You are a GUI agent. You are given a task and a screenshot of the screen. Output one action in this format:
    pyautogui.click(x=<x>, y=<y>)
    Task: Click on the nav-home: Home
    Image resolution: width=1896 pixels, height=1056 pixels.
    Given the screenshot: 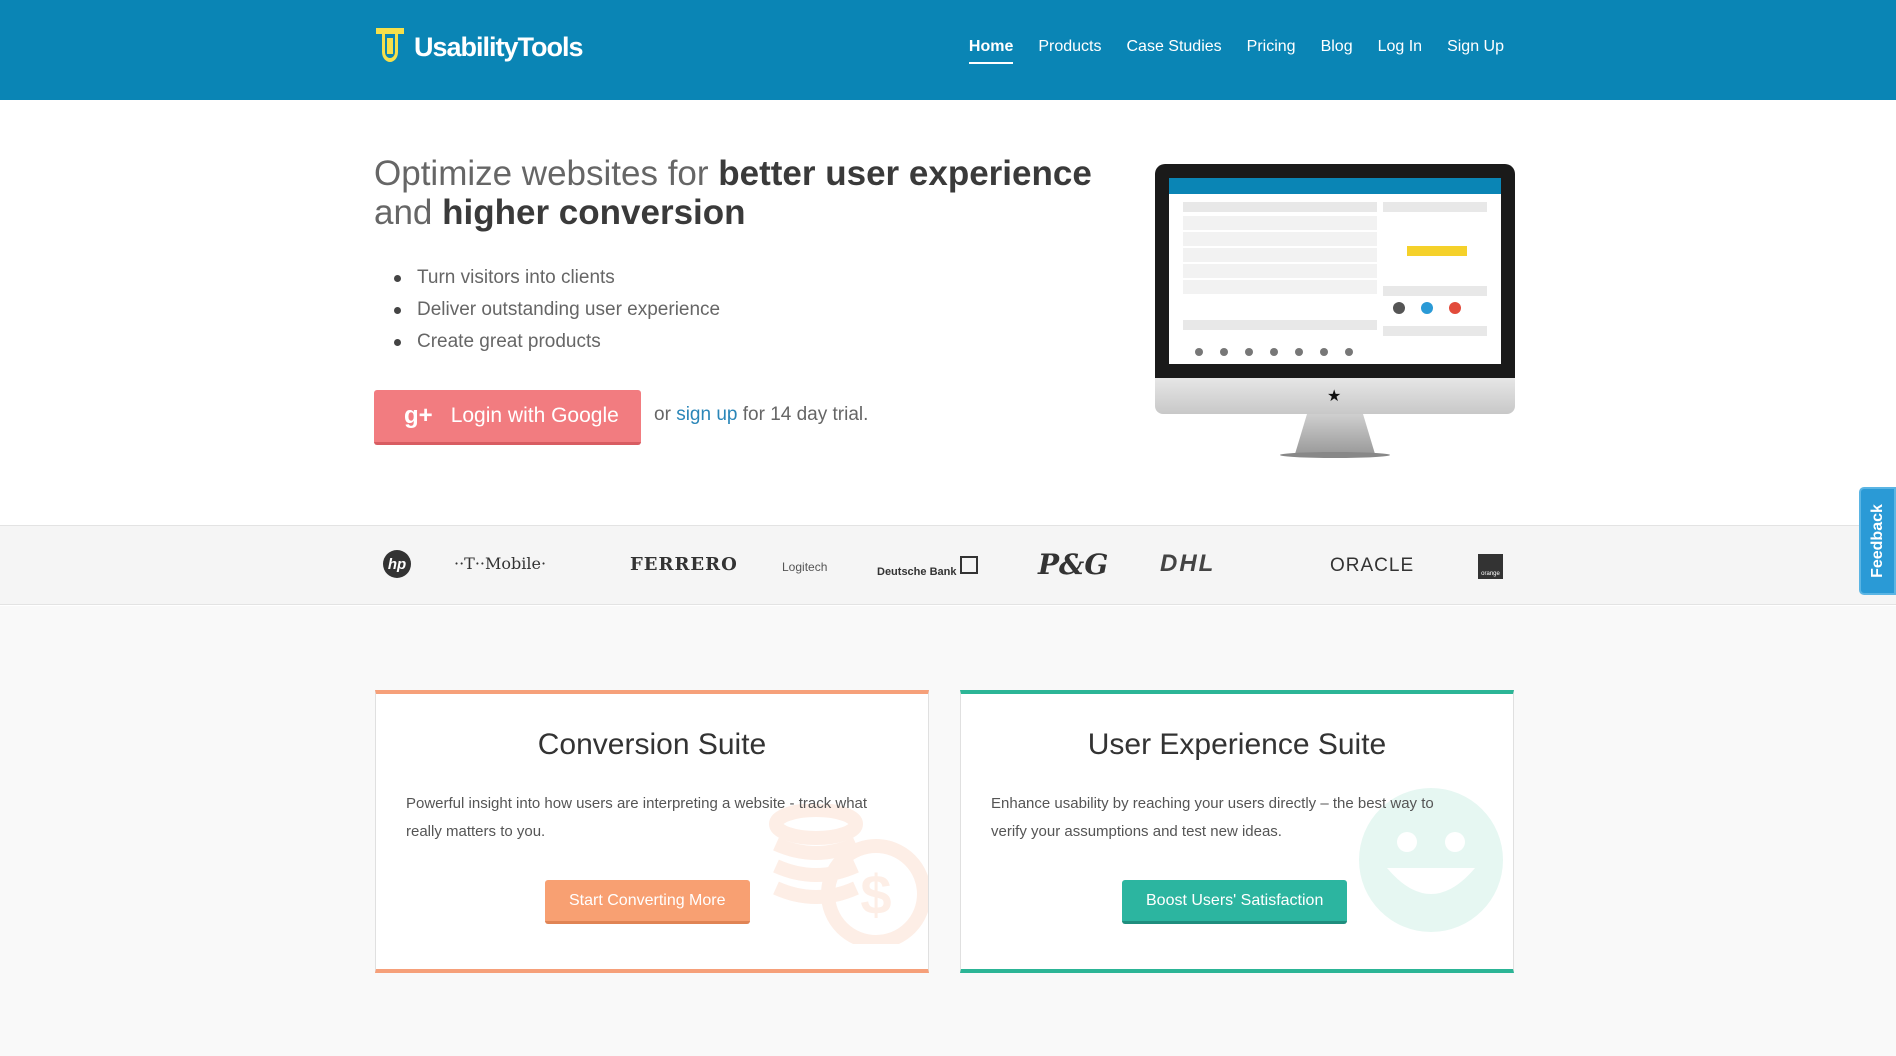 What is the action you would take?
    pyautogui.click(x=991, y=51)
    